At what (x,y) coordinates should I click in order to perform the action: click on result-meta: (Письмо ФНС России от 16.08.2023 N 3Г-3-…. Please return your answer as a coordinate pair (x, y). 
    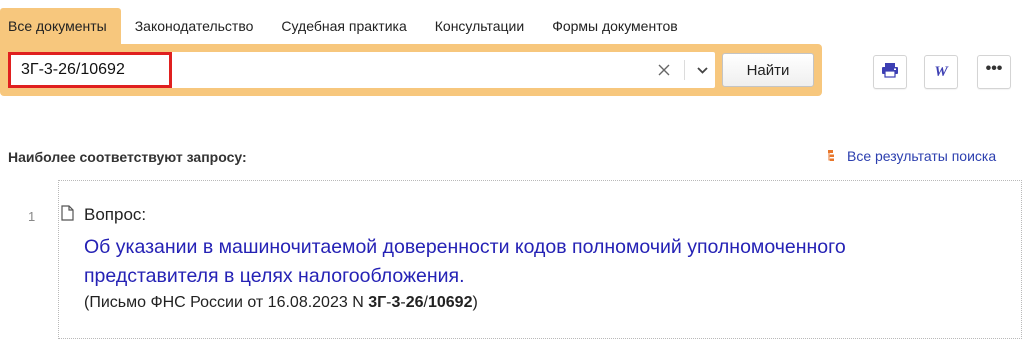
    Looking at the image, I should click on (281, 303).